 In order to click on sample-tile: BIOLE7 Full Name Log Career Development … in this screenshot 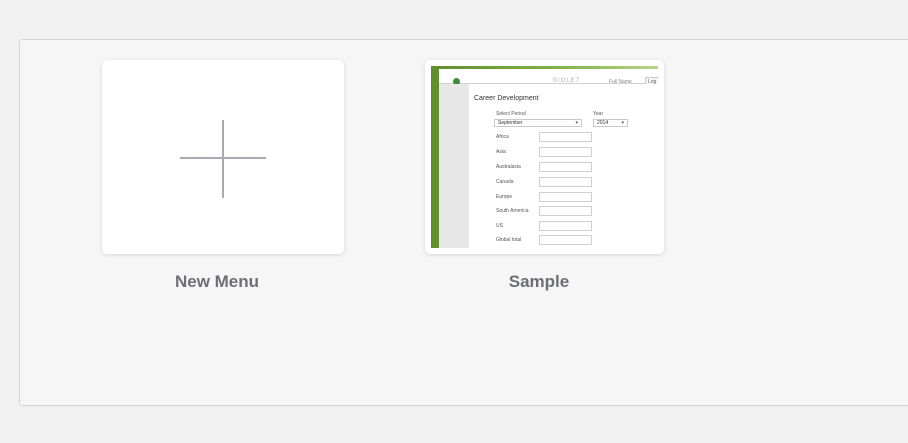, I will do `click(544, 157)`.